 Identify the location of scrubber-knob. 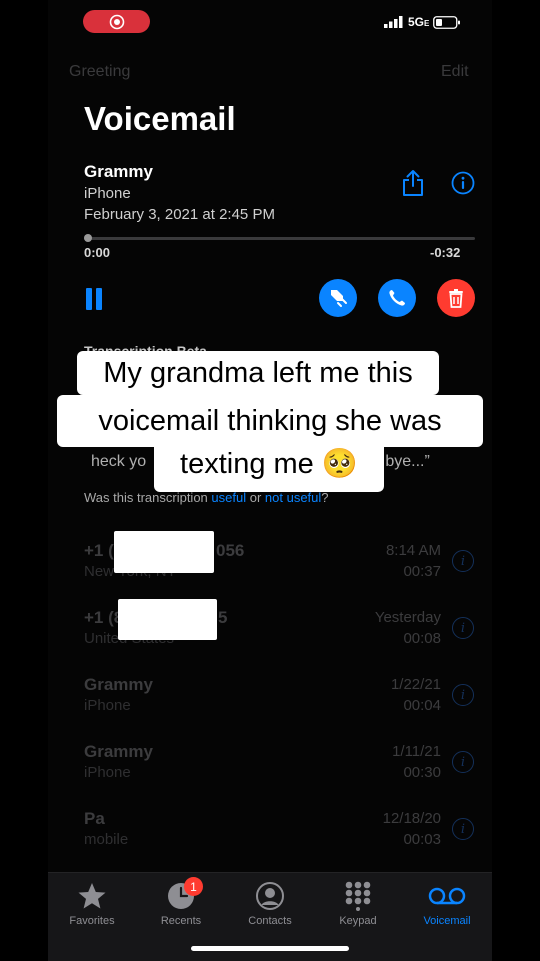
(88, 238).